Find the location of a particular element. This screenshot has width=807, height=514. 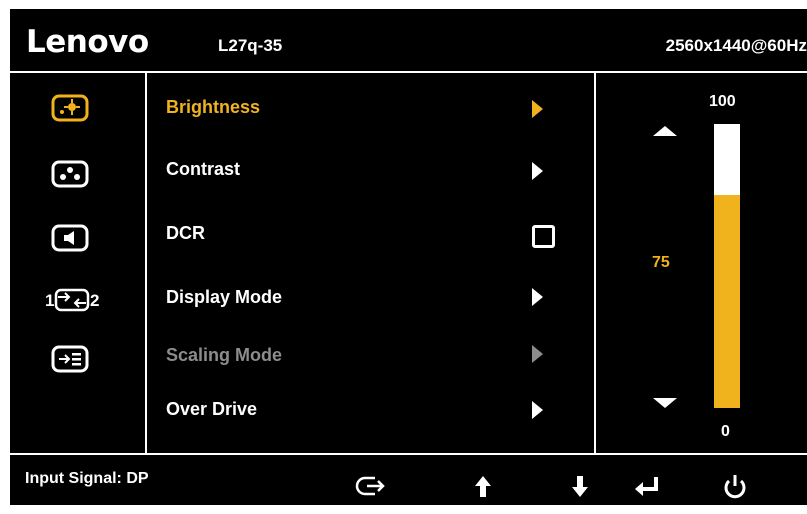

sidebar-item-brightness is located at coordinates (70, 108).